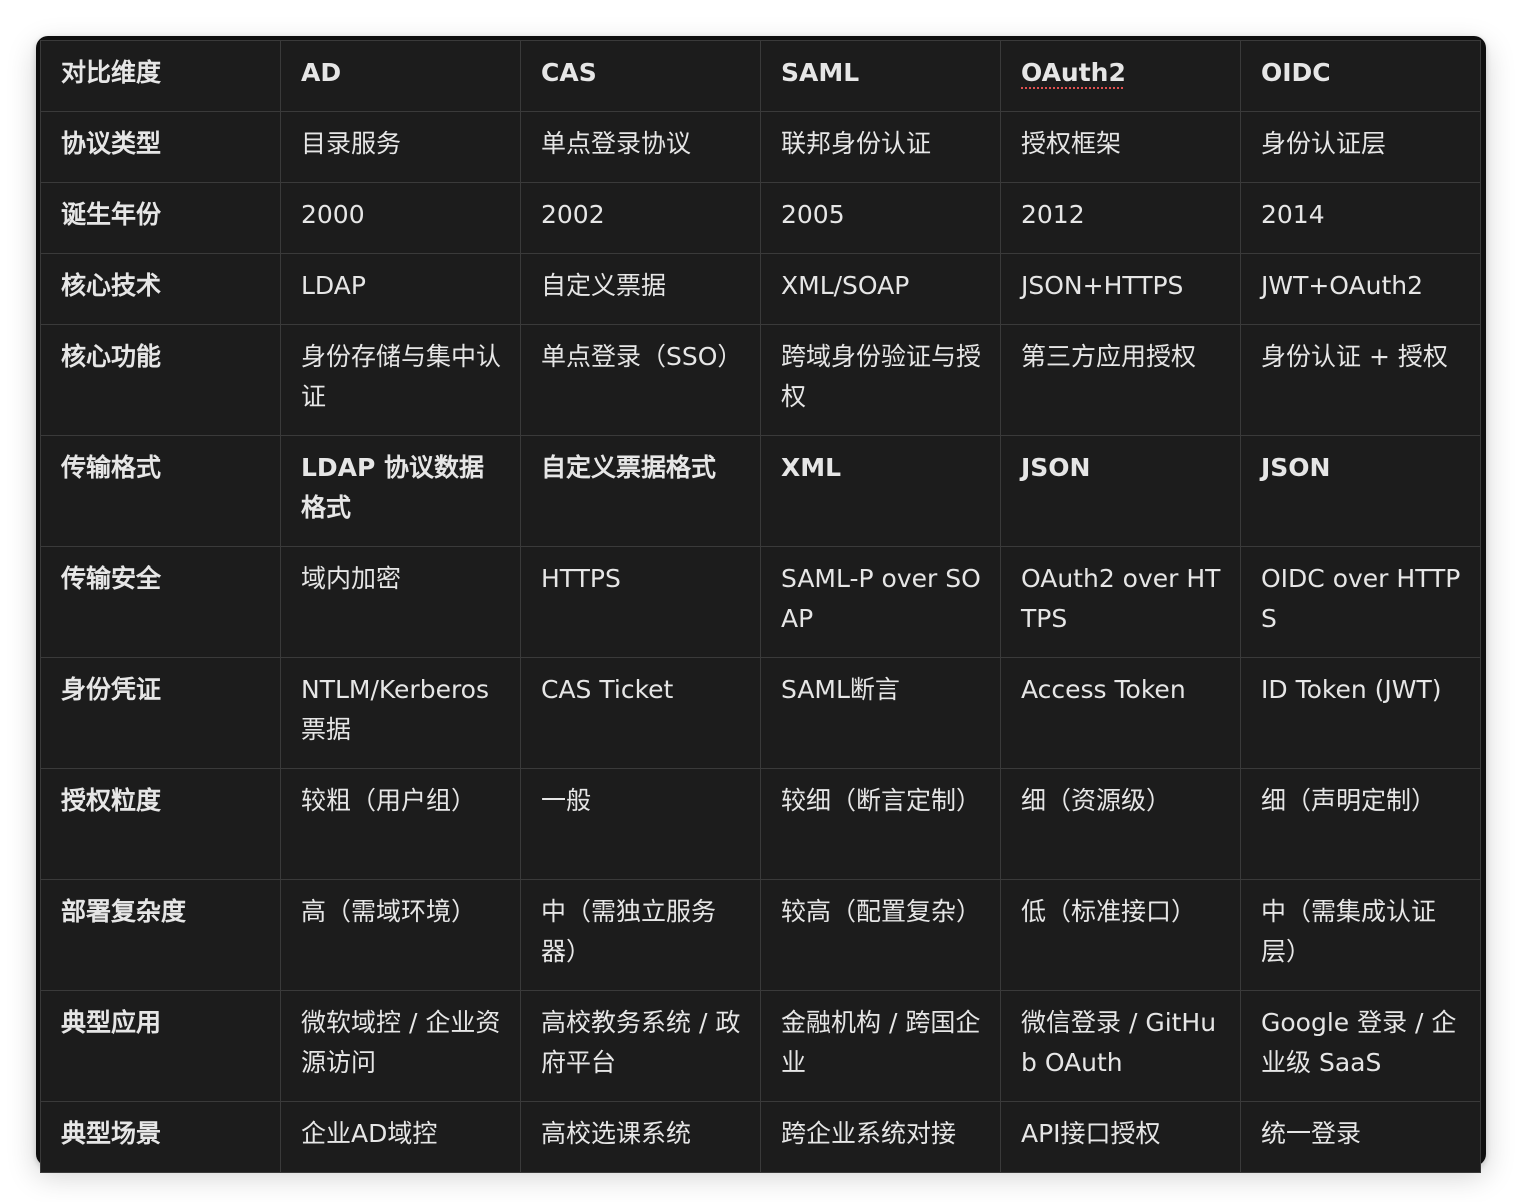  Describe the element at coordinates (1360, 147) in the screenshot. I see `table-cell: 身份认证层` at that location.